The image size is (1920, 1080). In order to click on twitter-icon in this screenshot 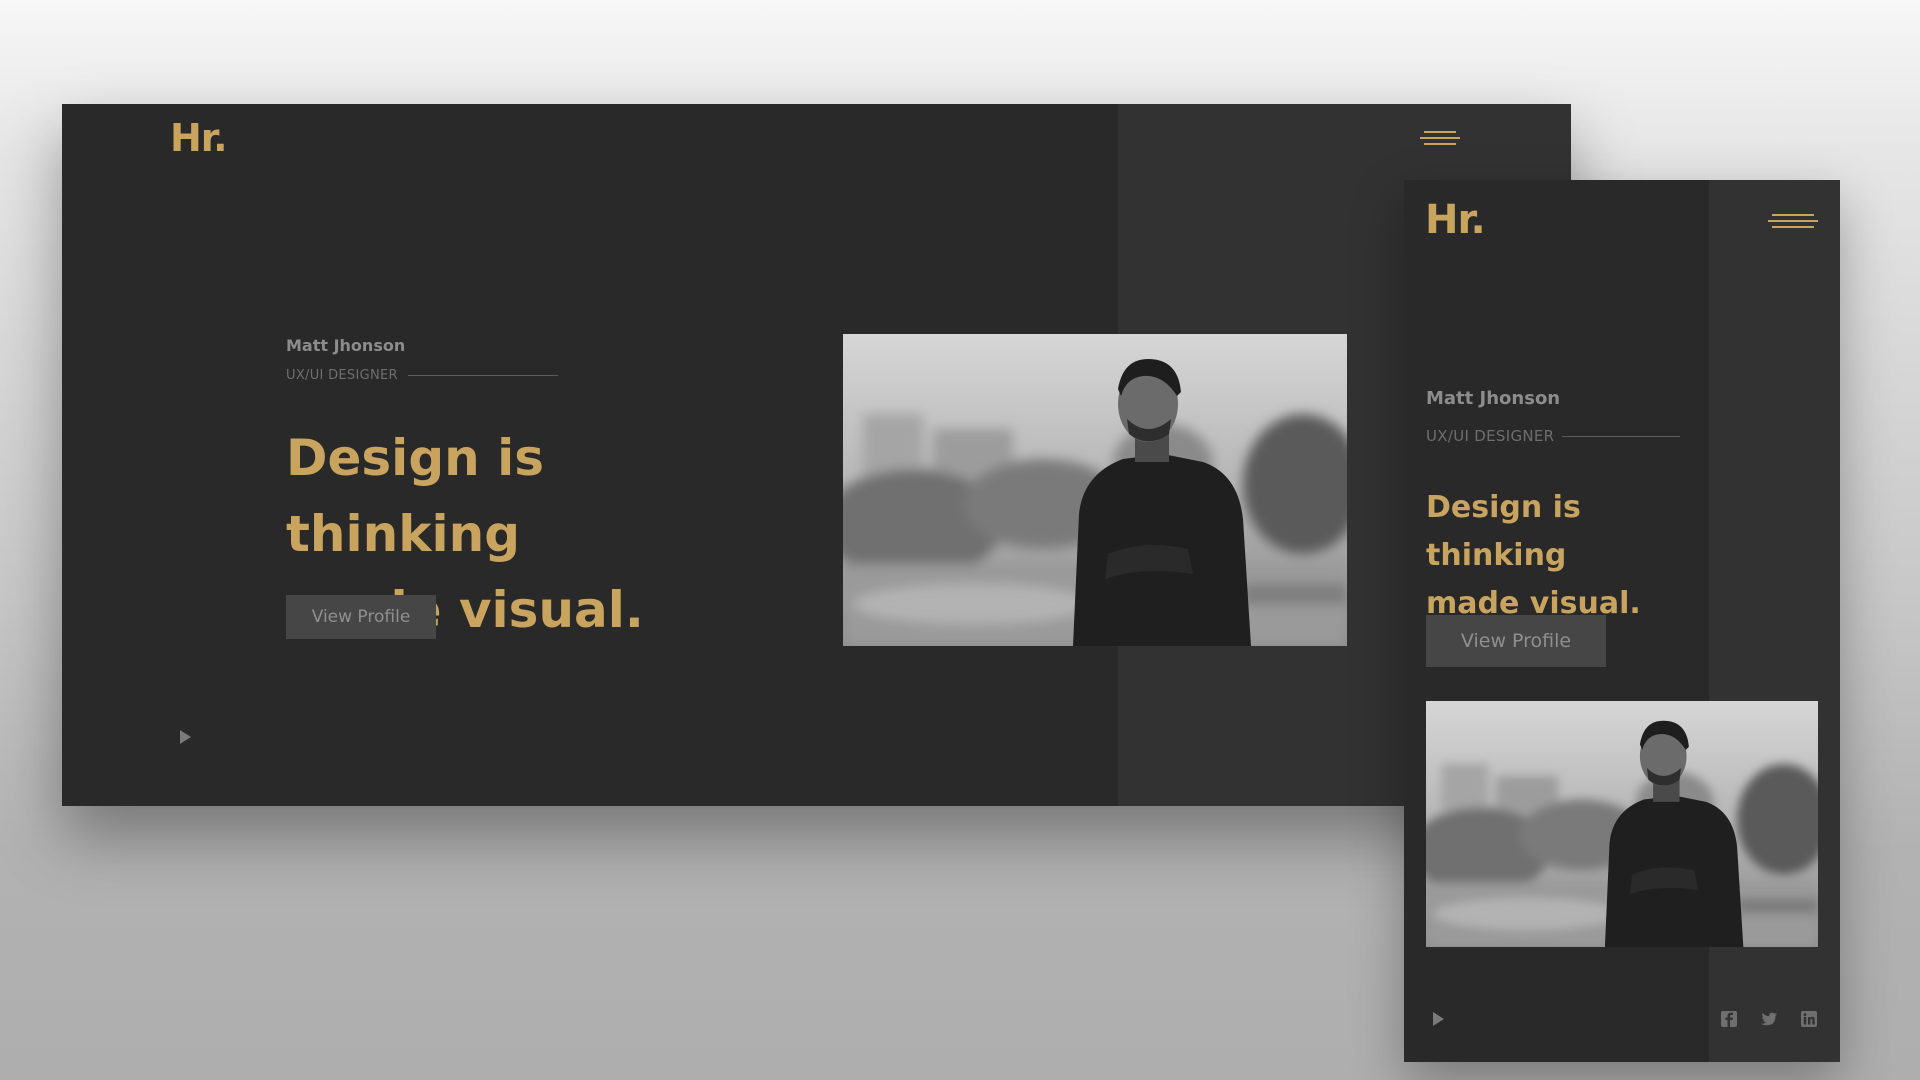, I will do `click(1769, 1019)`.